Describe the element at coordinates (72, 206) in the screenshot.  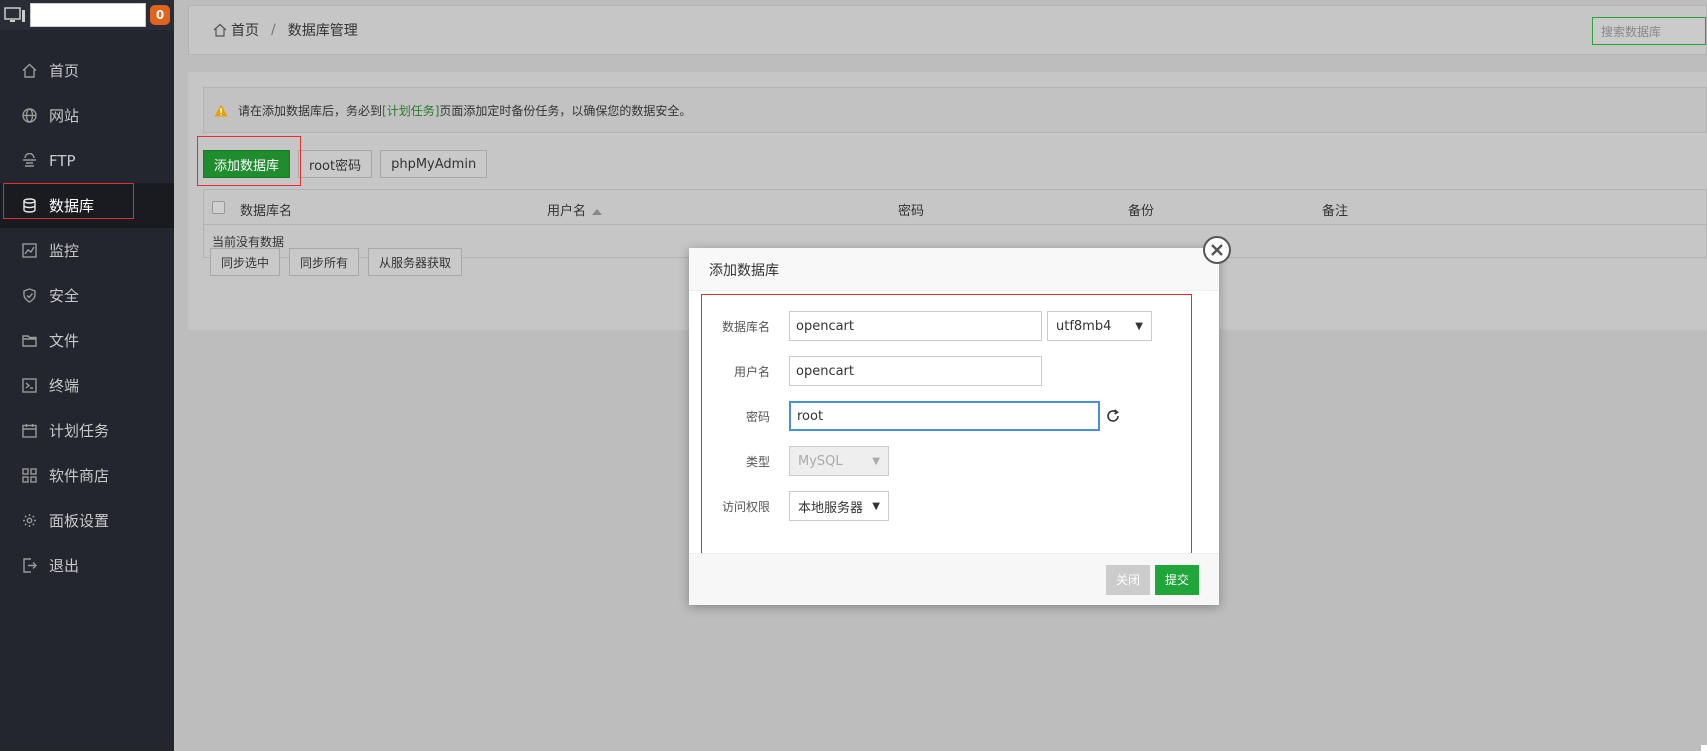
I see `sidebar-item-label: 数据库` at that location.